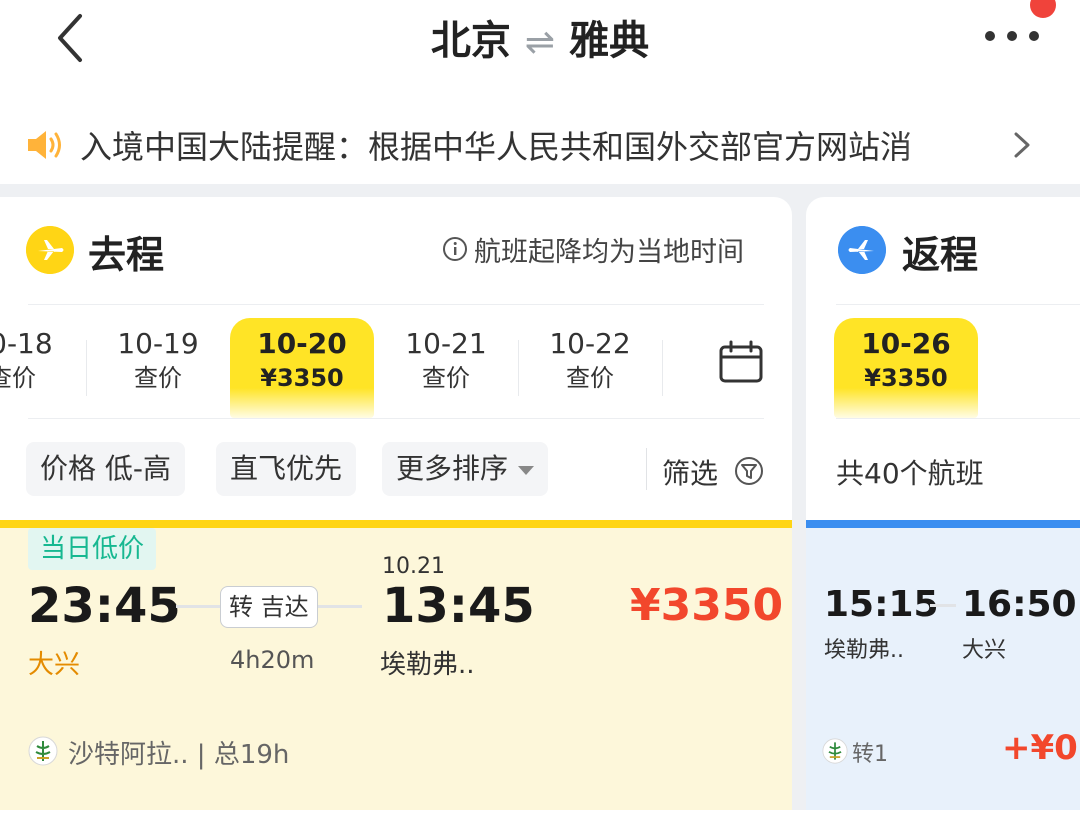  What do you see at coordinates (690, 472) in the screenshot?
I see `filter-button: 筛选` at bounding box center [690, 472].